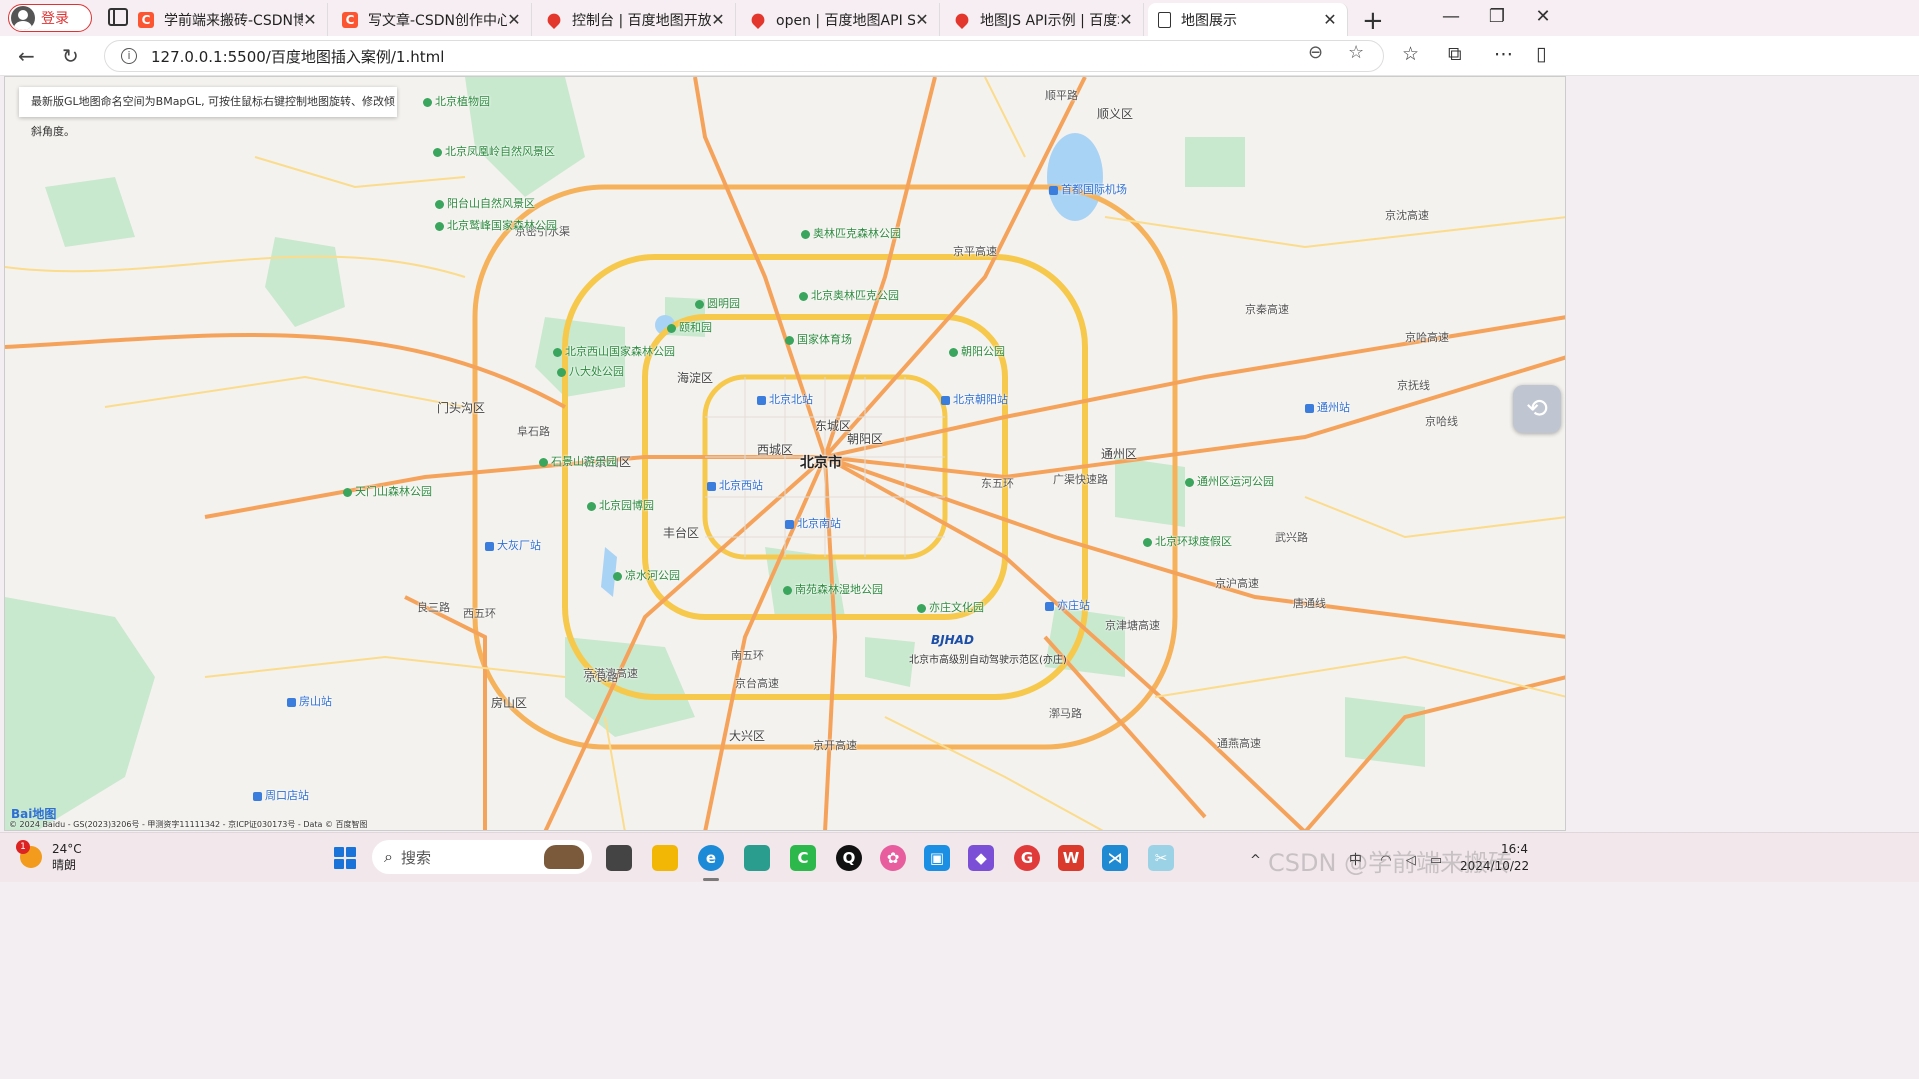 Image resolution: width=1919 pixels, height=1079 pixels. What do you see at coordinates (620, 505) in the screenshot?
I see `poi-label: 北京园博园` at bounding box center [620, 505].